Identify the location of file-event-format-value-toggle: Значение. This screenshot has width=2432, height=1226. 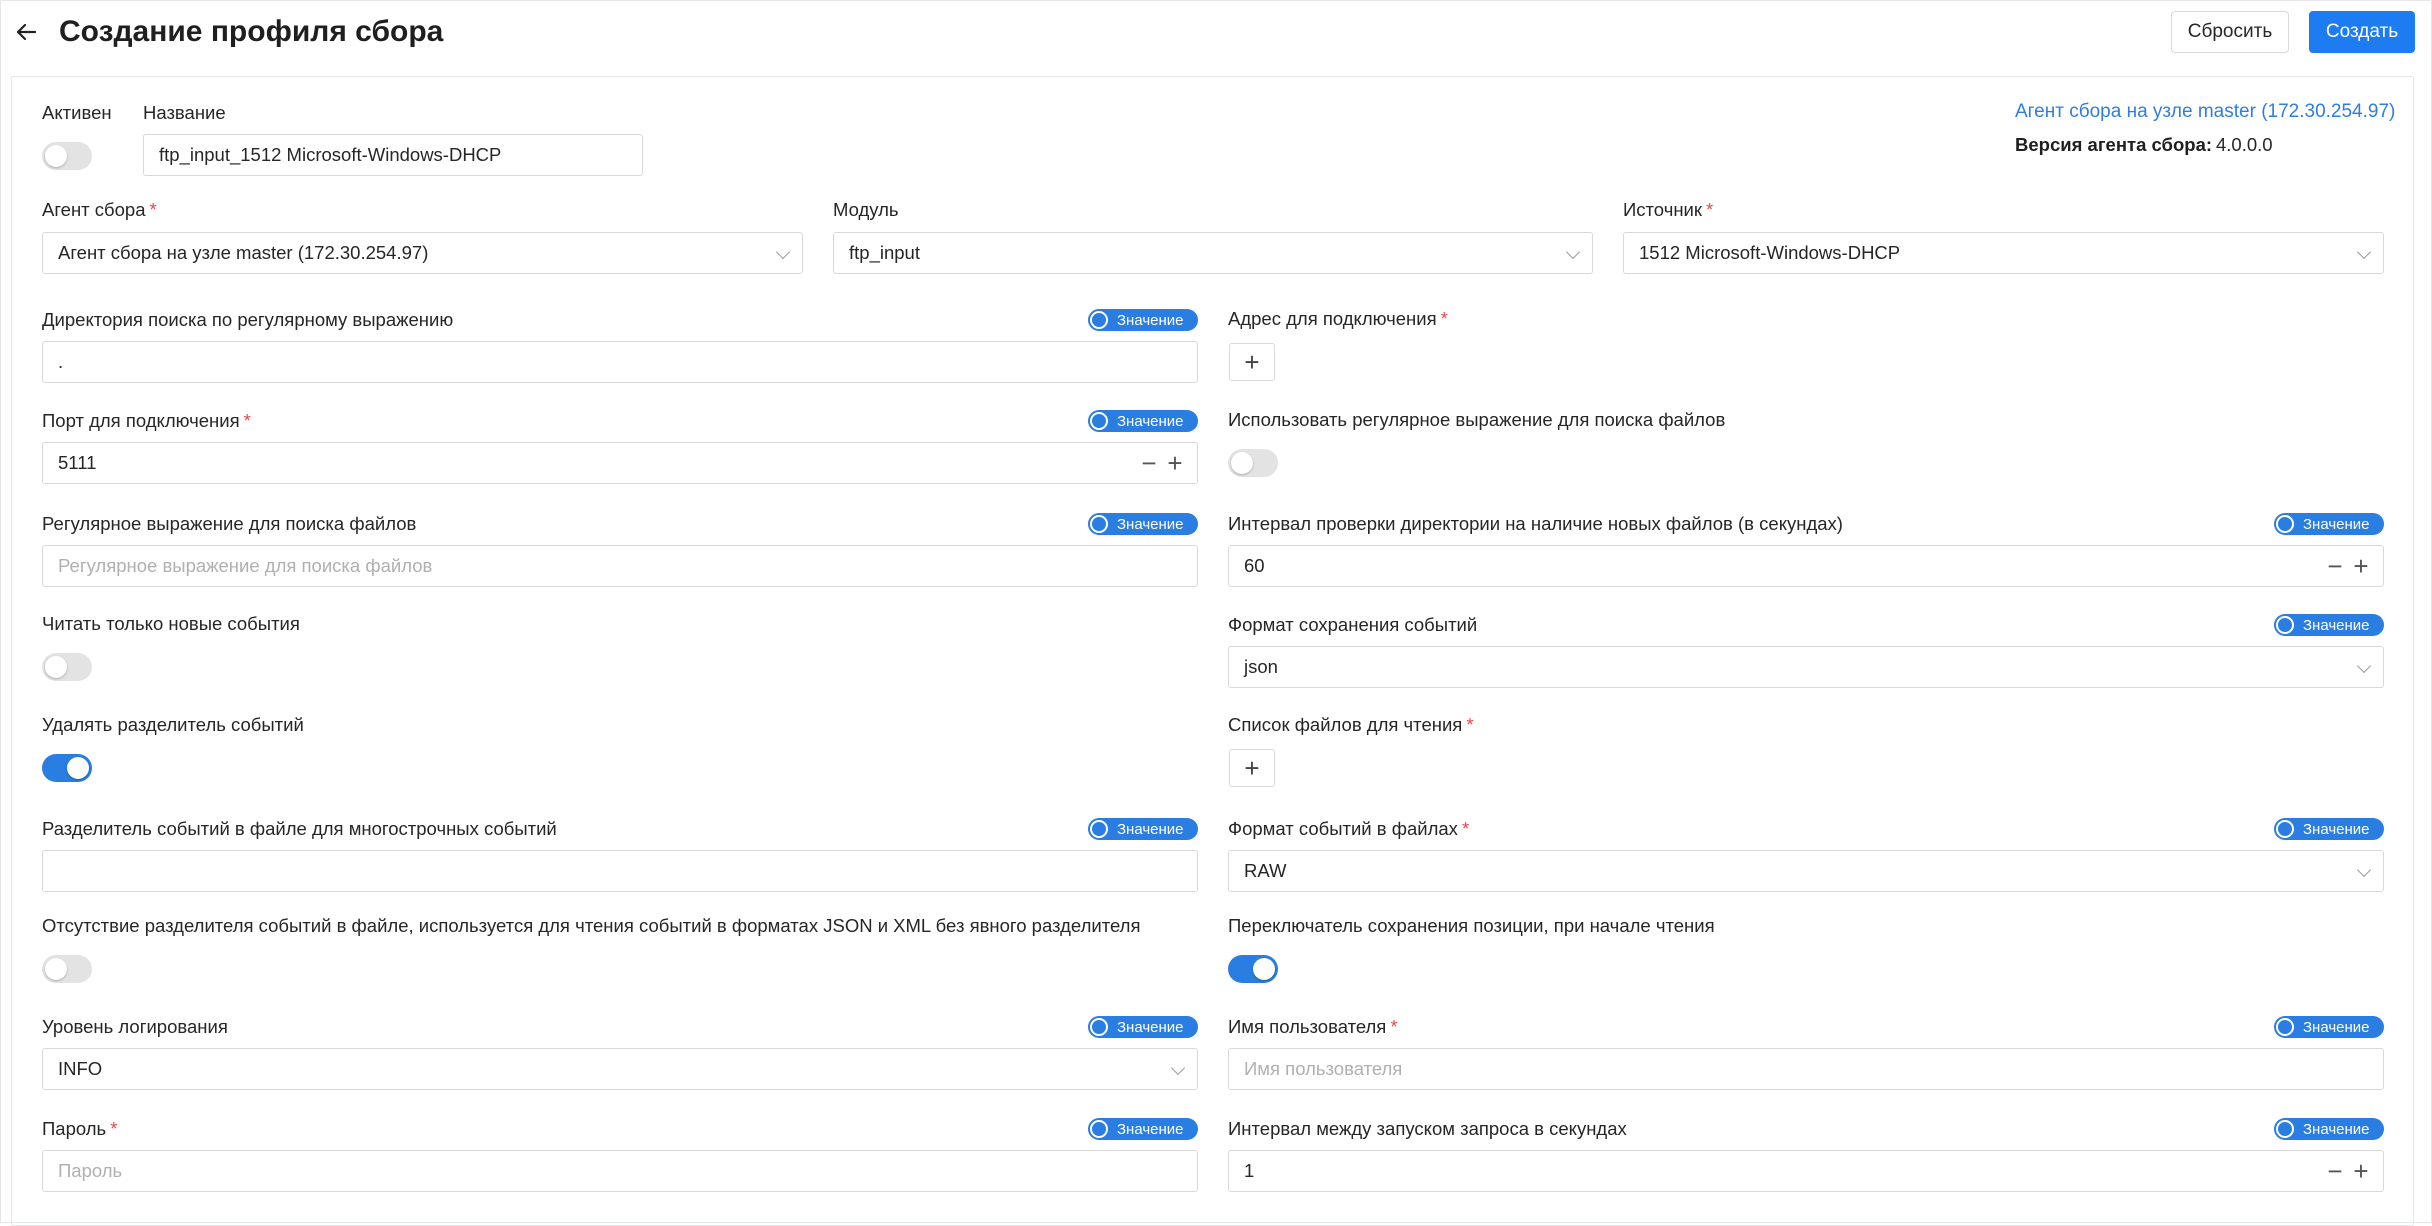
(2329, 829).